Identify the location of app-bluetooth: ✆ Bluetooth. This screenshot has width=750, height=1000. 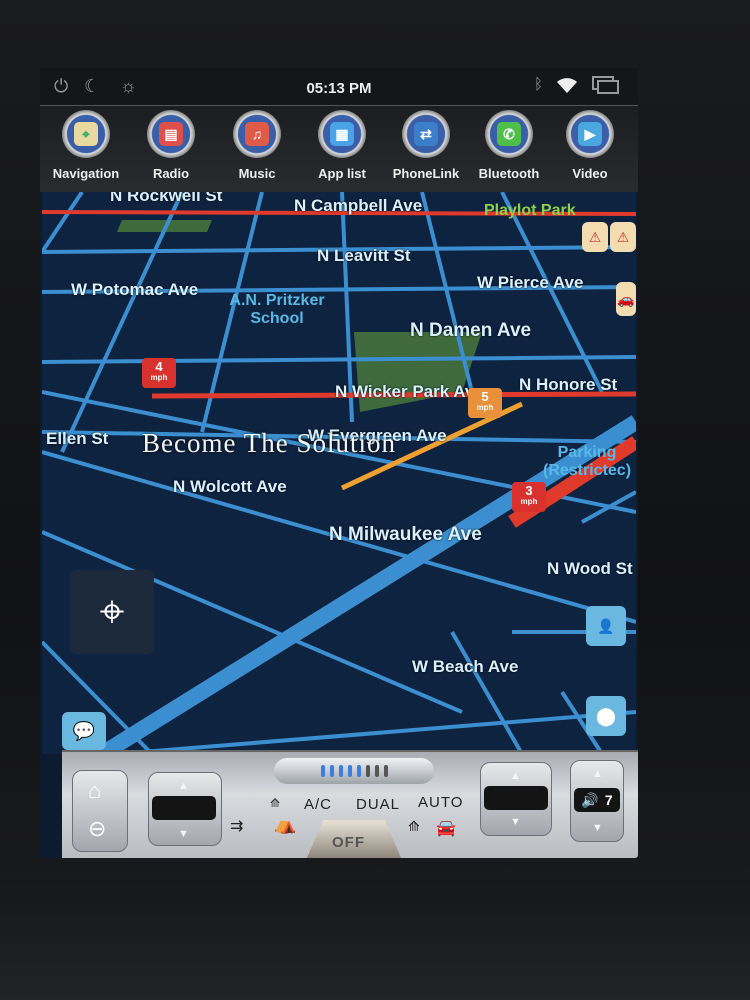
(509, 145).